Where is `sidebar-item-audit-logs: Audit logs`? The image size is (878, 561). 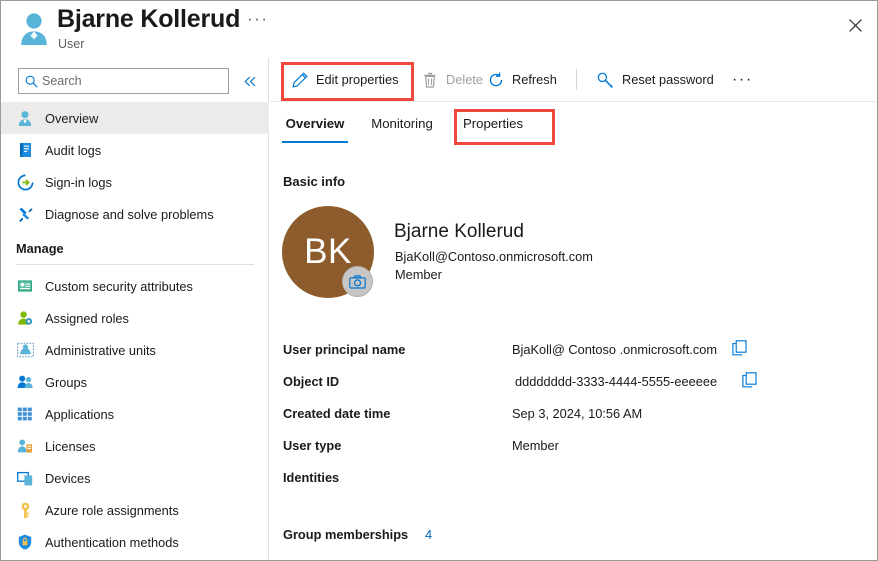
sidebar-item-audit-logs: Audit logs is located at coordinates (135, 150).